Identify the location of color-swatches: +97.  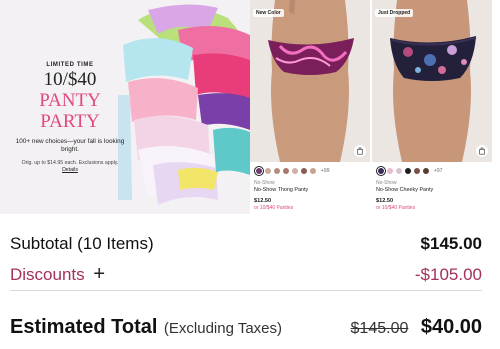
(434, 171).